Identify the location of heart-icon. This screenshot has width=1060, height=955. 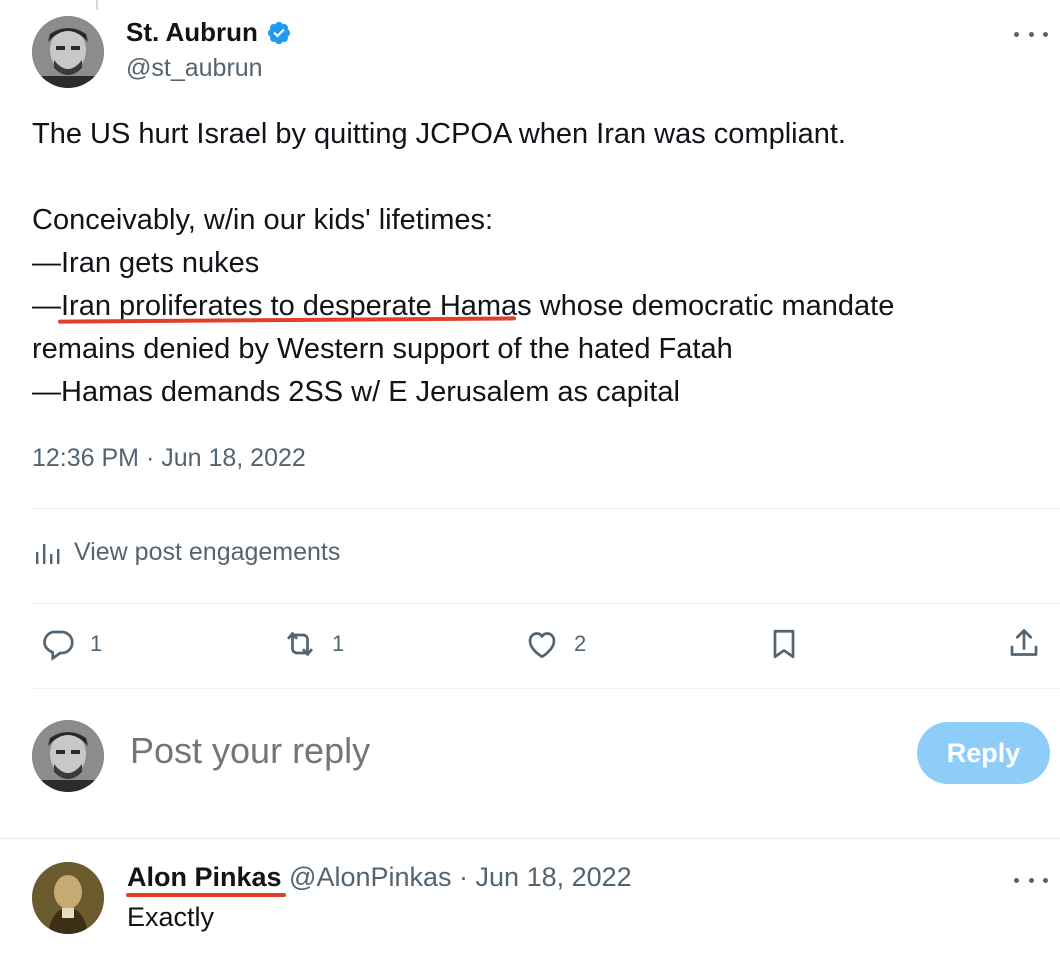
(542, 645).